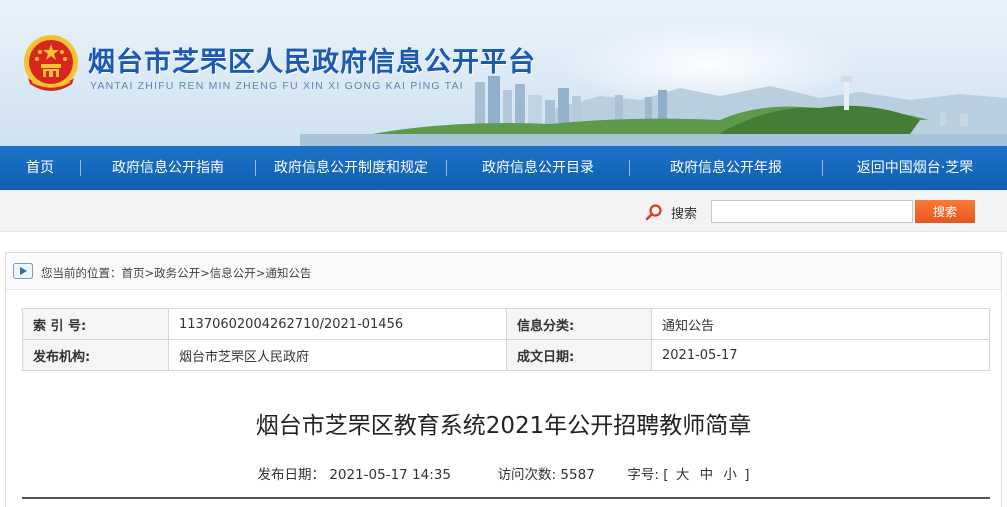 The width and height of the screenshot is (1007, 507). I want to click on date-value: 2021-05-17, so click(820, 355).